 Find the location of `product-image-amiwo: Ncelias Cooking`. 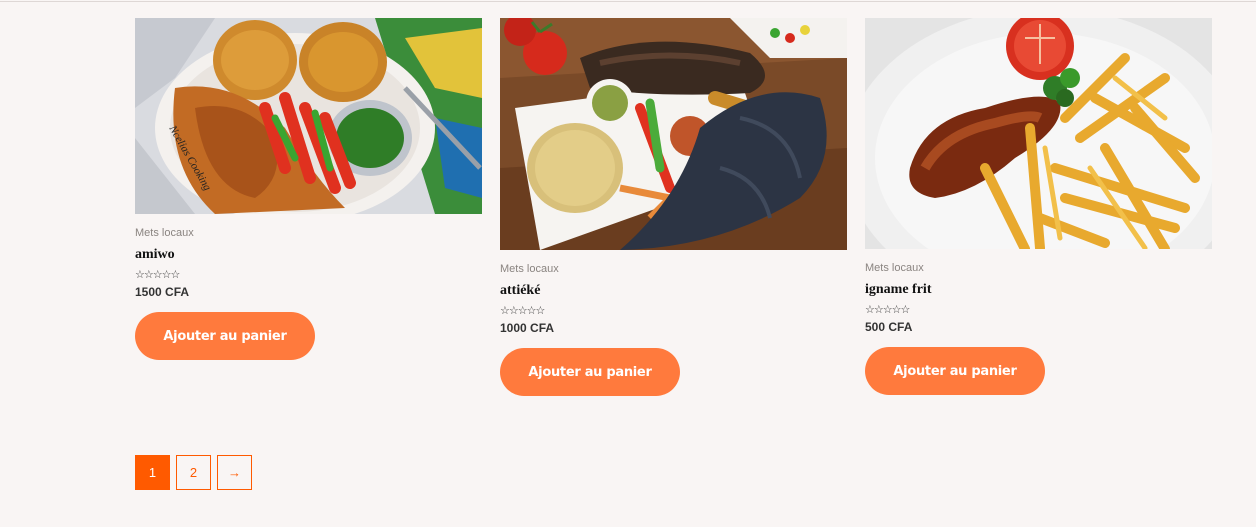

product-image-amiwo: Ncelias Cooking is located at coordinates (308, 116).